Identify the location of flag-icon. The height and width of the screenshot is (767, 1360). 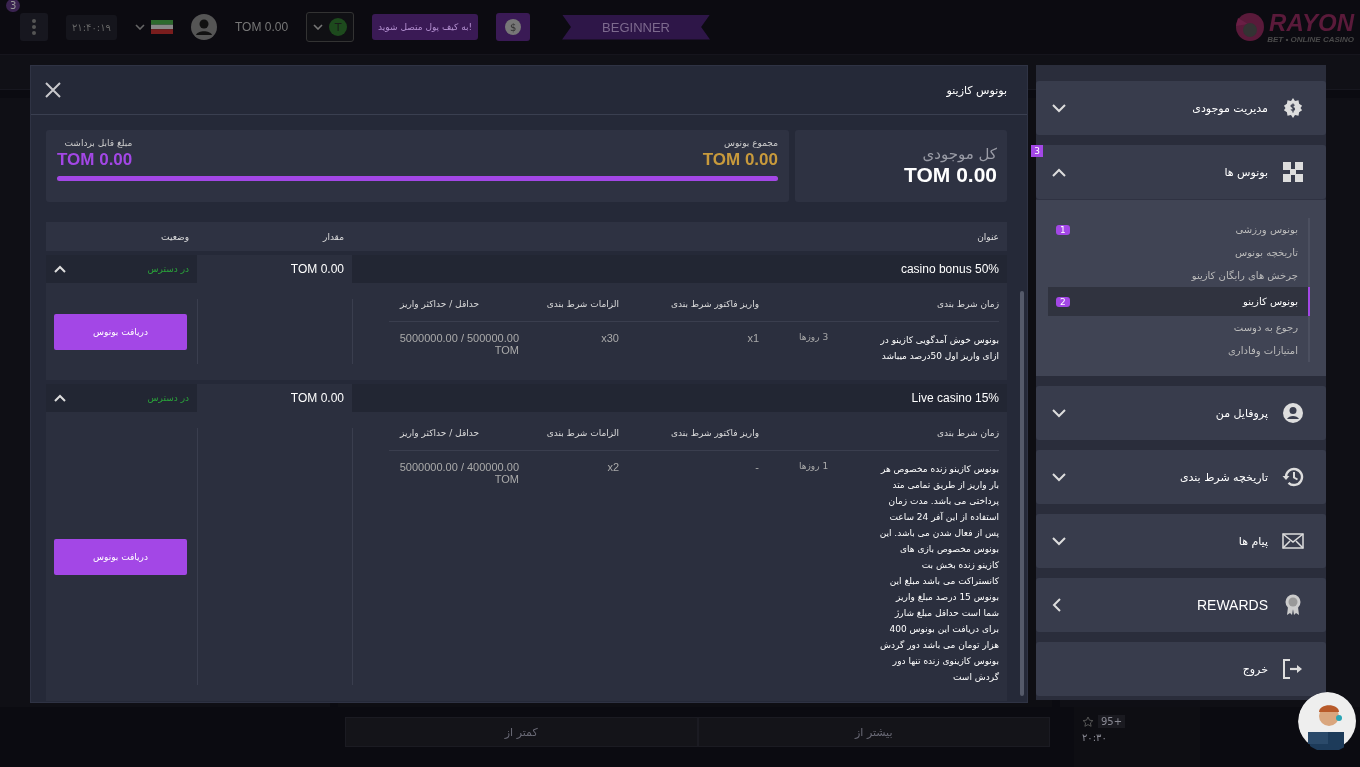
(161, 27).